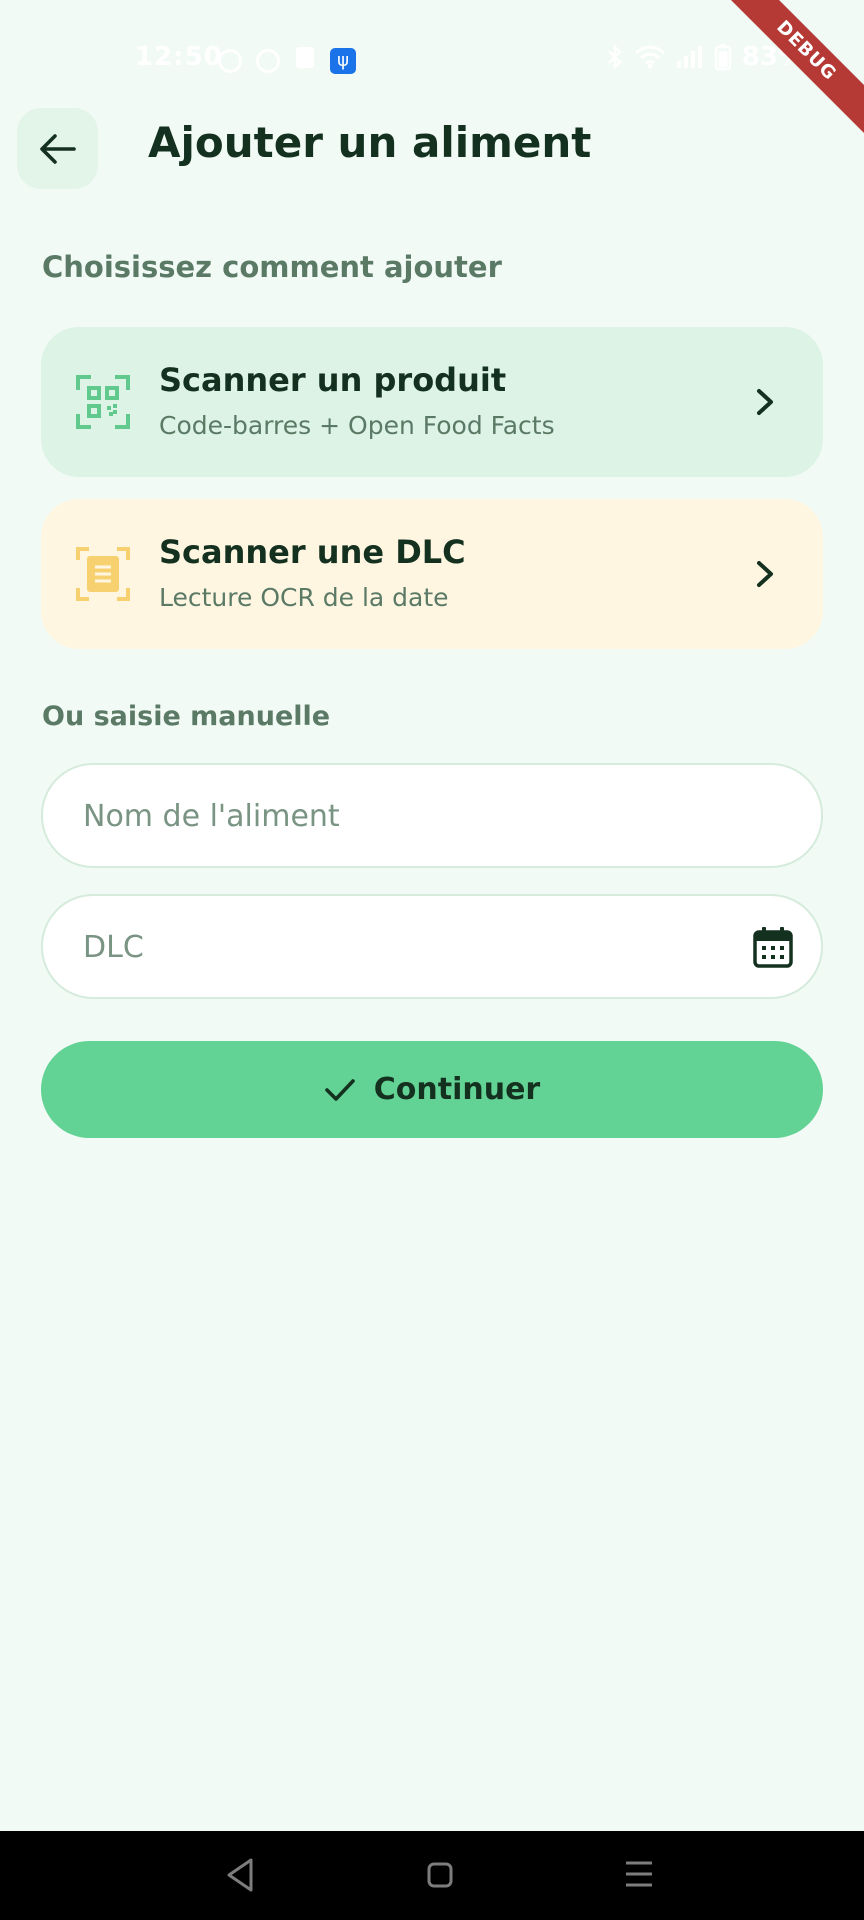 The width and height of the screenshot is (864, 1920). I want to click on option-title: Scanner un produit, so click(333, 380).